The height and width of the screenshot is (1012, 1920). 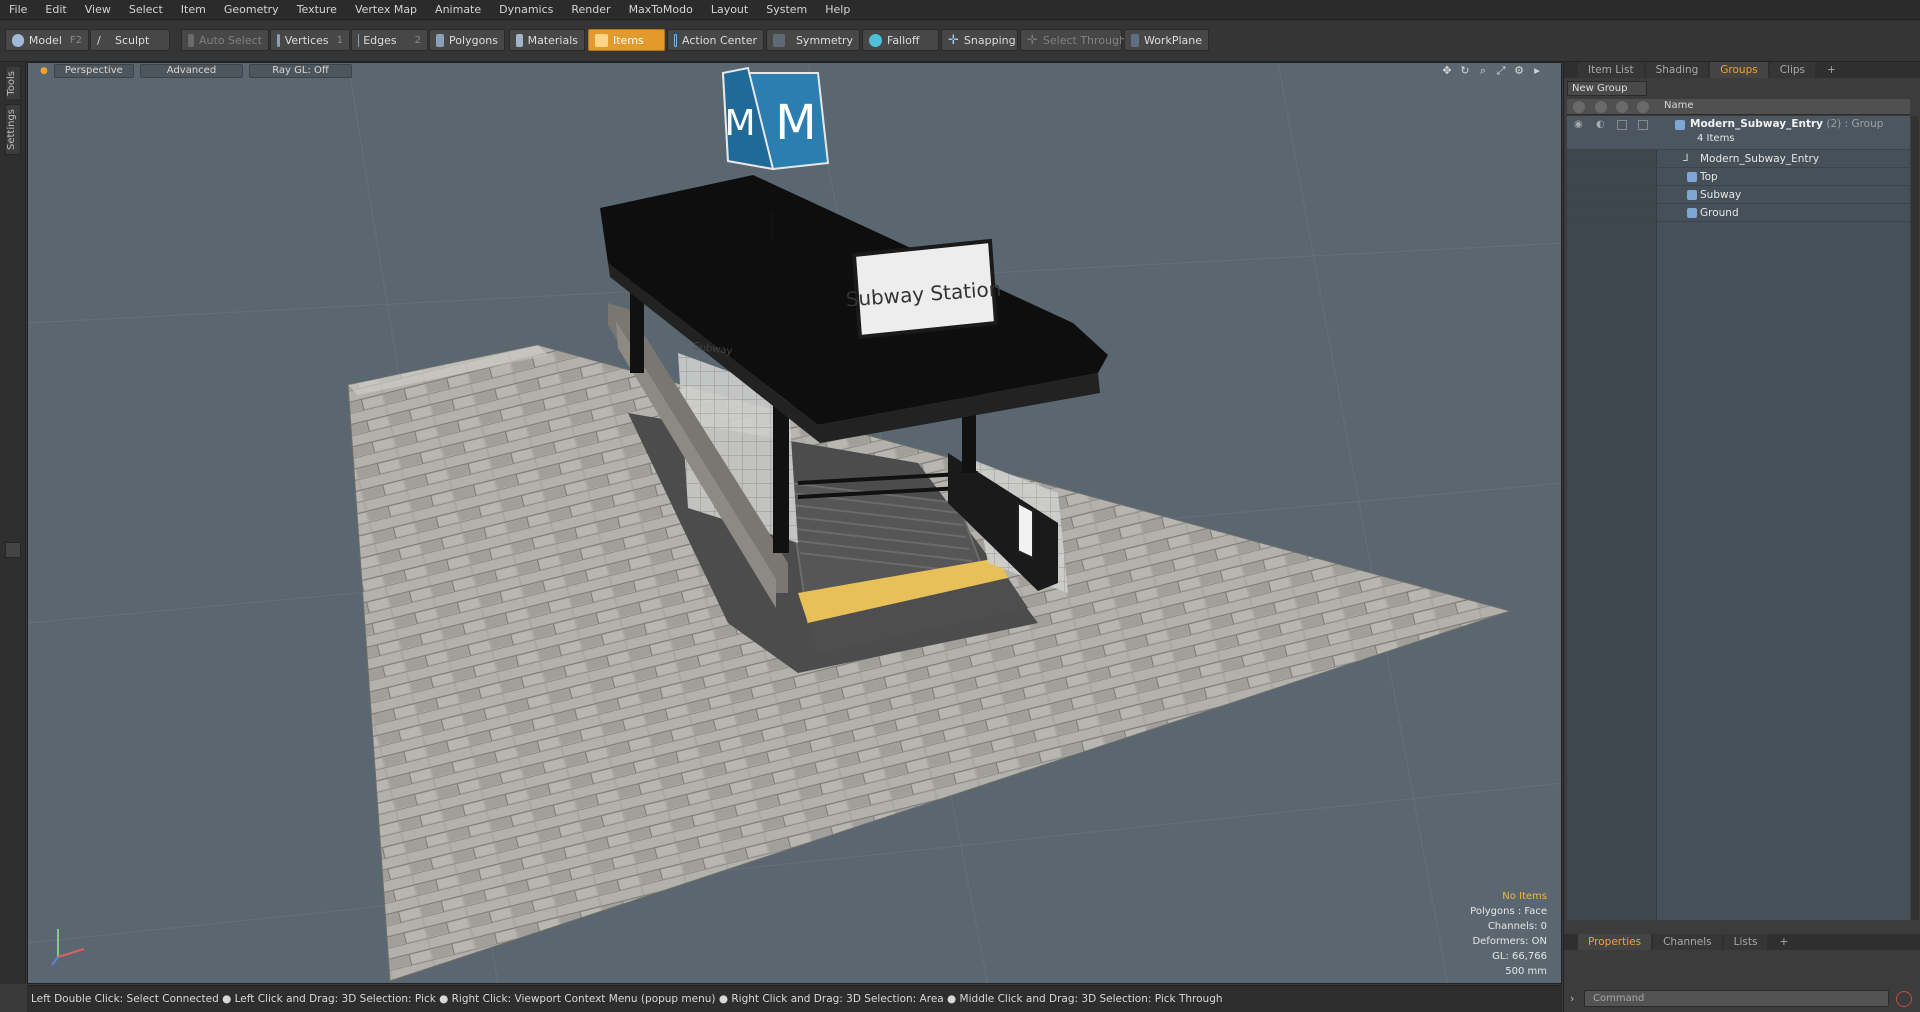 What do you see at coordinates (1172, 40) in the screenshot?
I see `workplane-label: WorkPlane` at bounding box center [1172, 40].